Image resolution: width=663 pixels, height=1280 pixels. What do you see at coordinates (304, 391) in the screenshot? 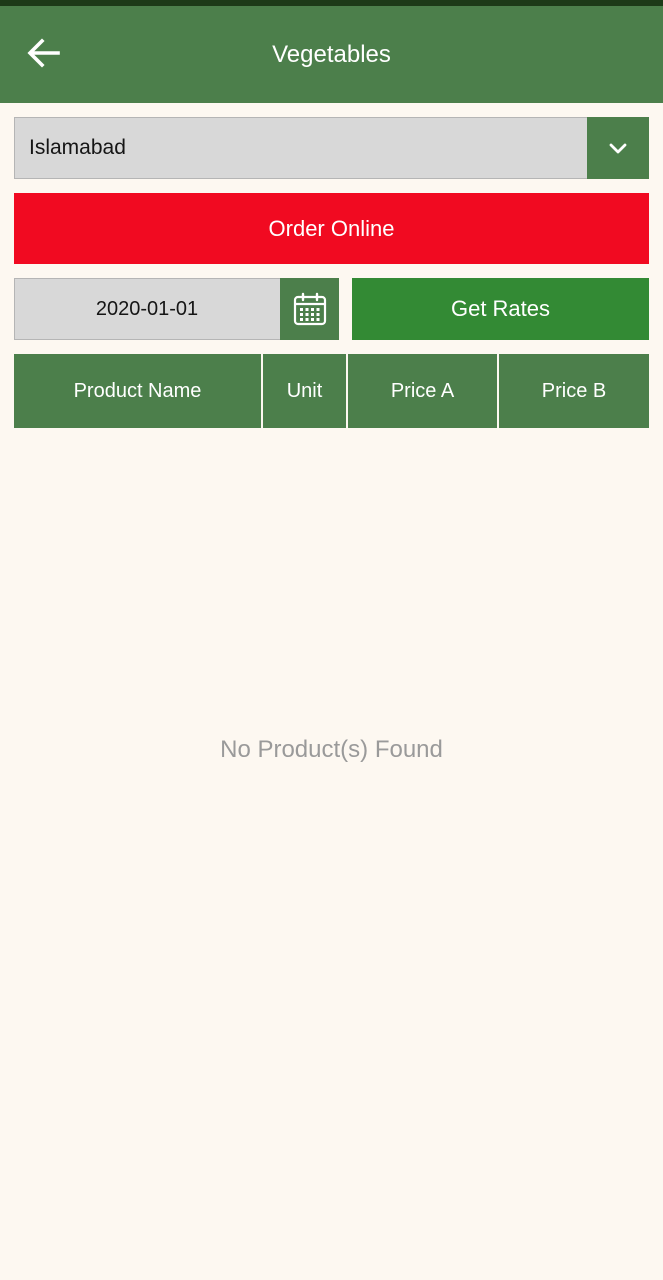
I see `column-header-unit: Unit` at bounding box center [304, 391].